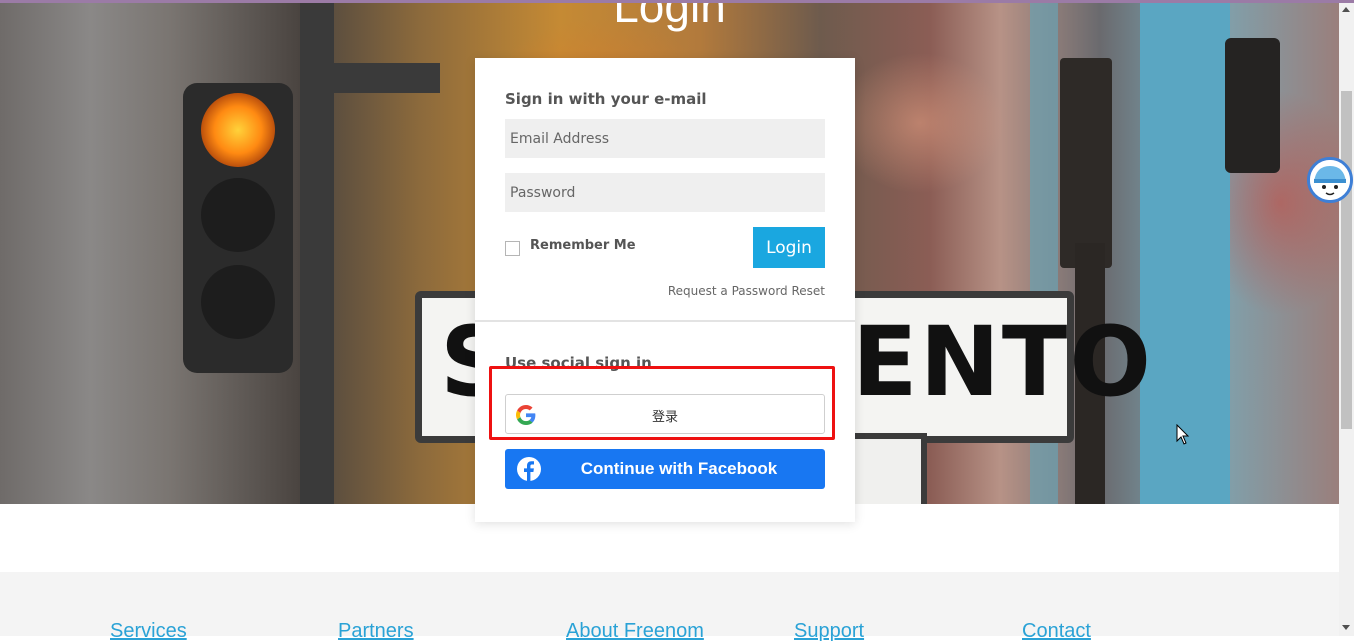 Image resolution: width=1354 pixels, height=643 pixels. I want to click on footer-link-contact: Contact, so click(1056, 631).